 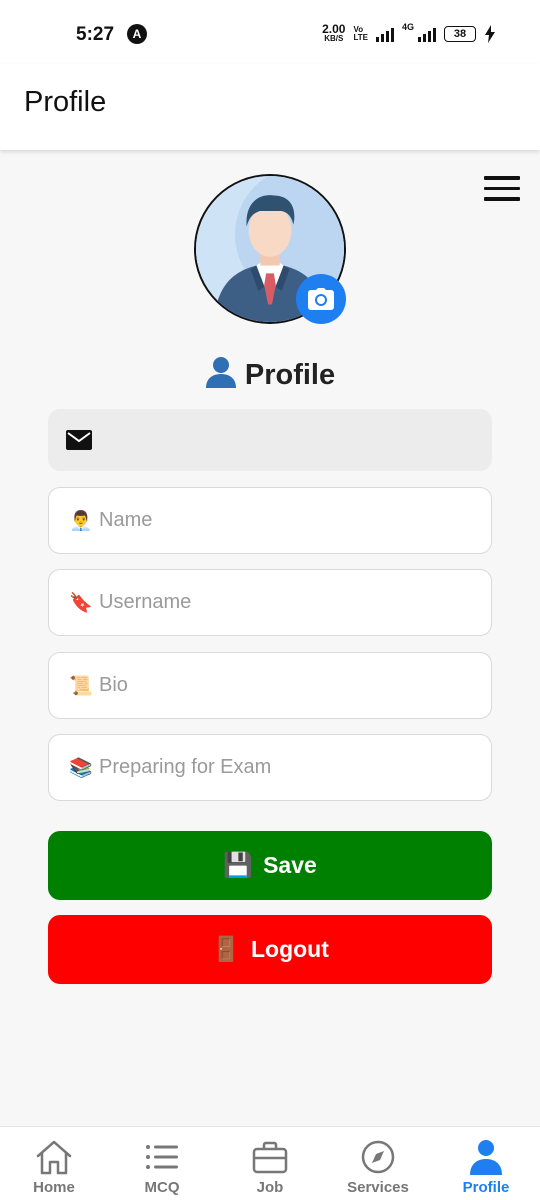 What do you see at coordinates (81, 768) in the screenshot?
I see `exam-field-icon: 📚` at bounding box center [81, 768].